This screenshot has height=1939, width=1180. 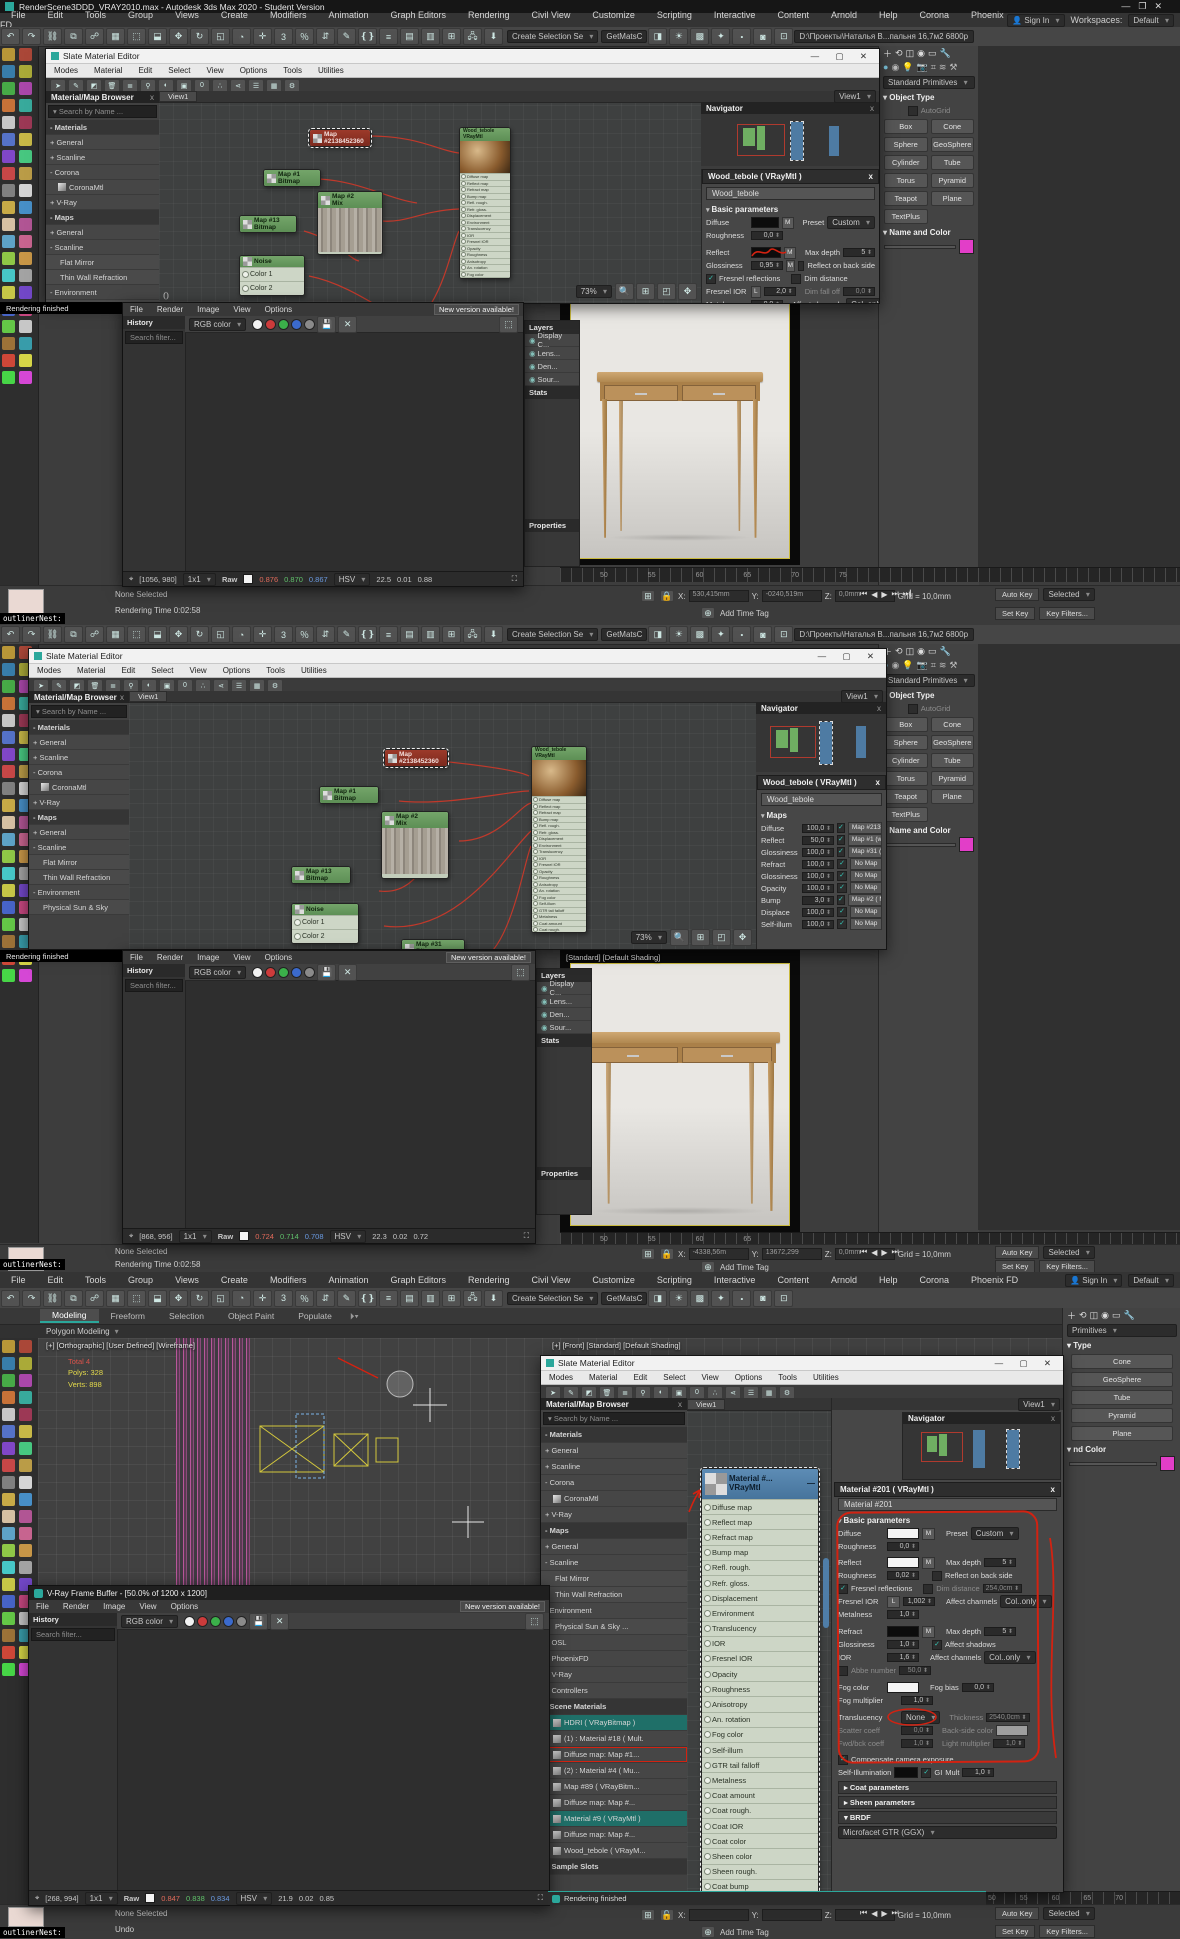 I want to click on object-type-rollout: ▾ Object Type, so click(x=929, y=695).